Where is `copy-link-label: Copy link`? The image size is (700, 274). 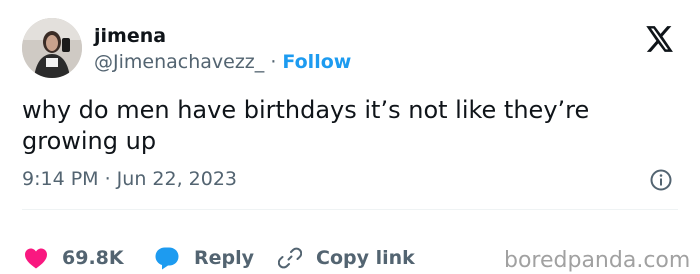
copy-link-label: Copy link is located at coordinates (365, 258).